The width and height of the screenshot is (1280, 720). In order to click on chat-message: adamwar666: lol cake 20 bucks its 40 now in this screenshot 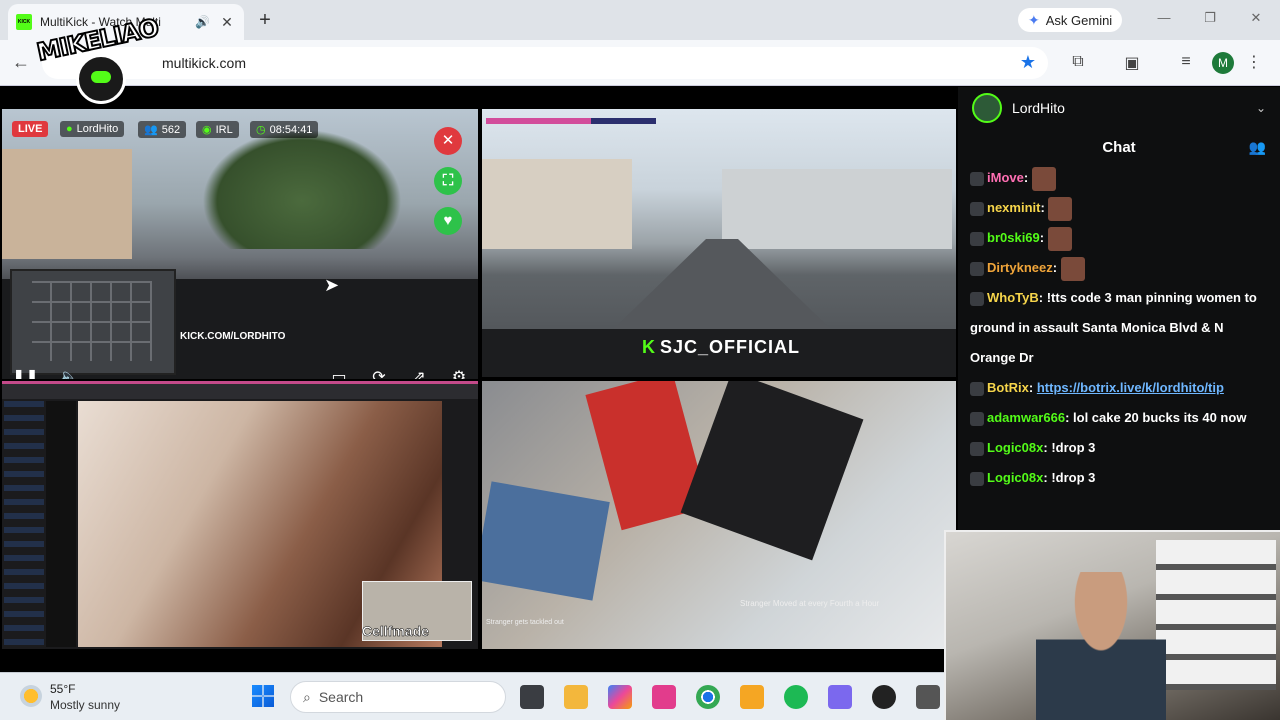, I will do `click(1120, 418)`.